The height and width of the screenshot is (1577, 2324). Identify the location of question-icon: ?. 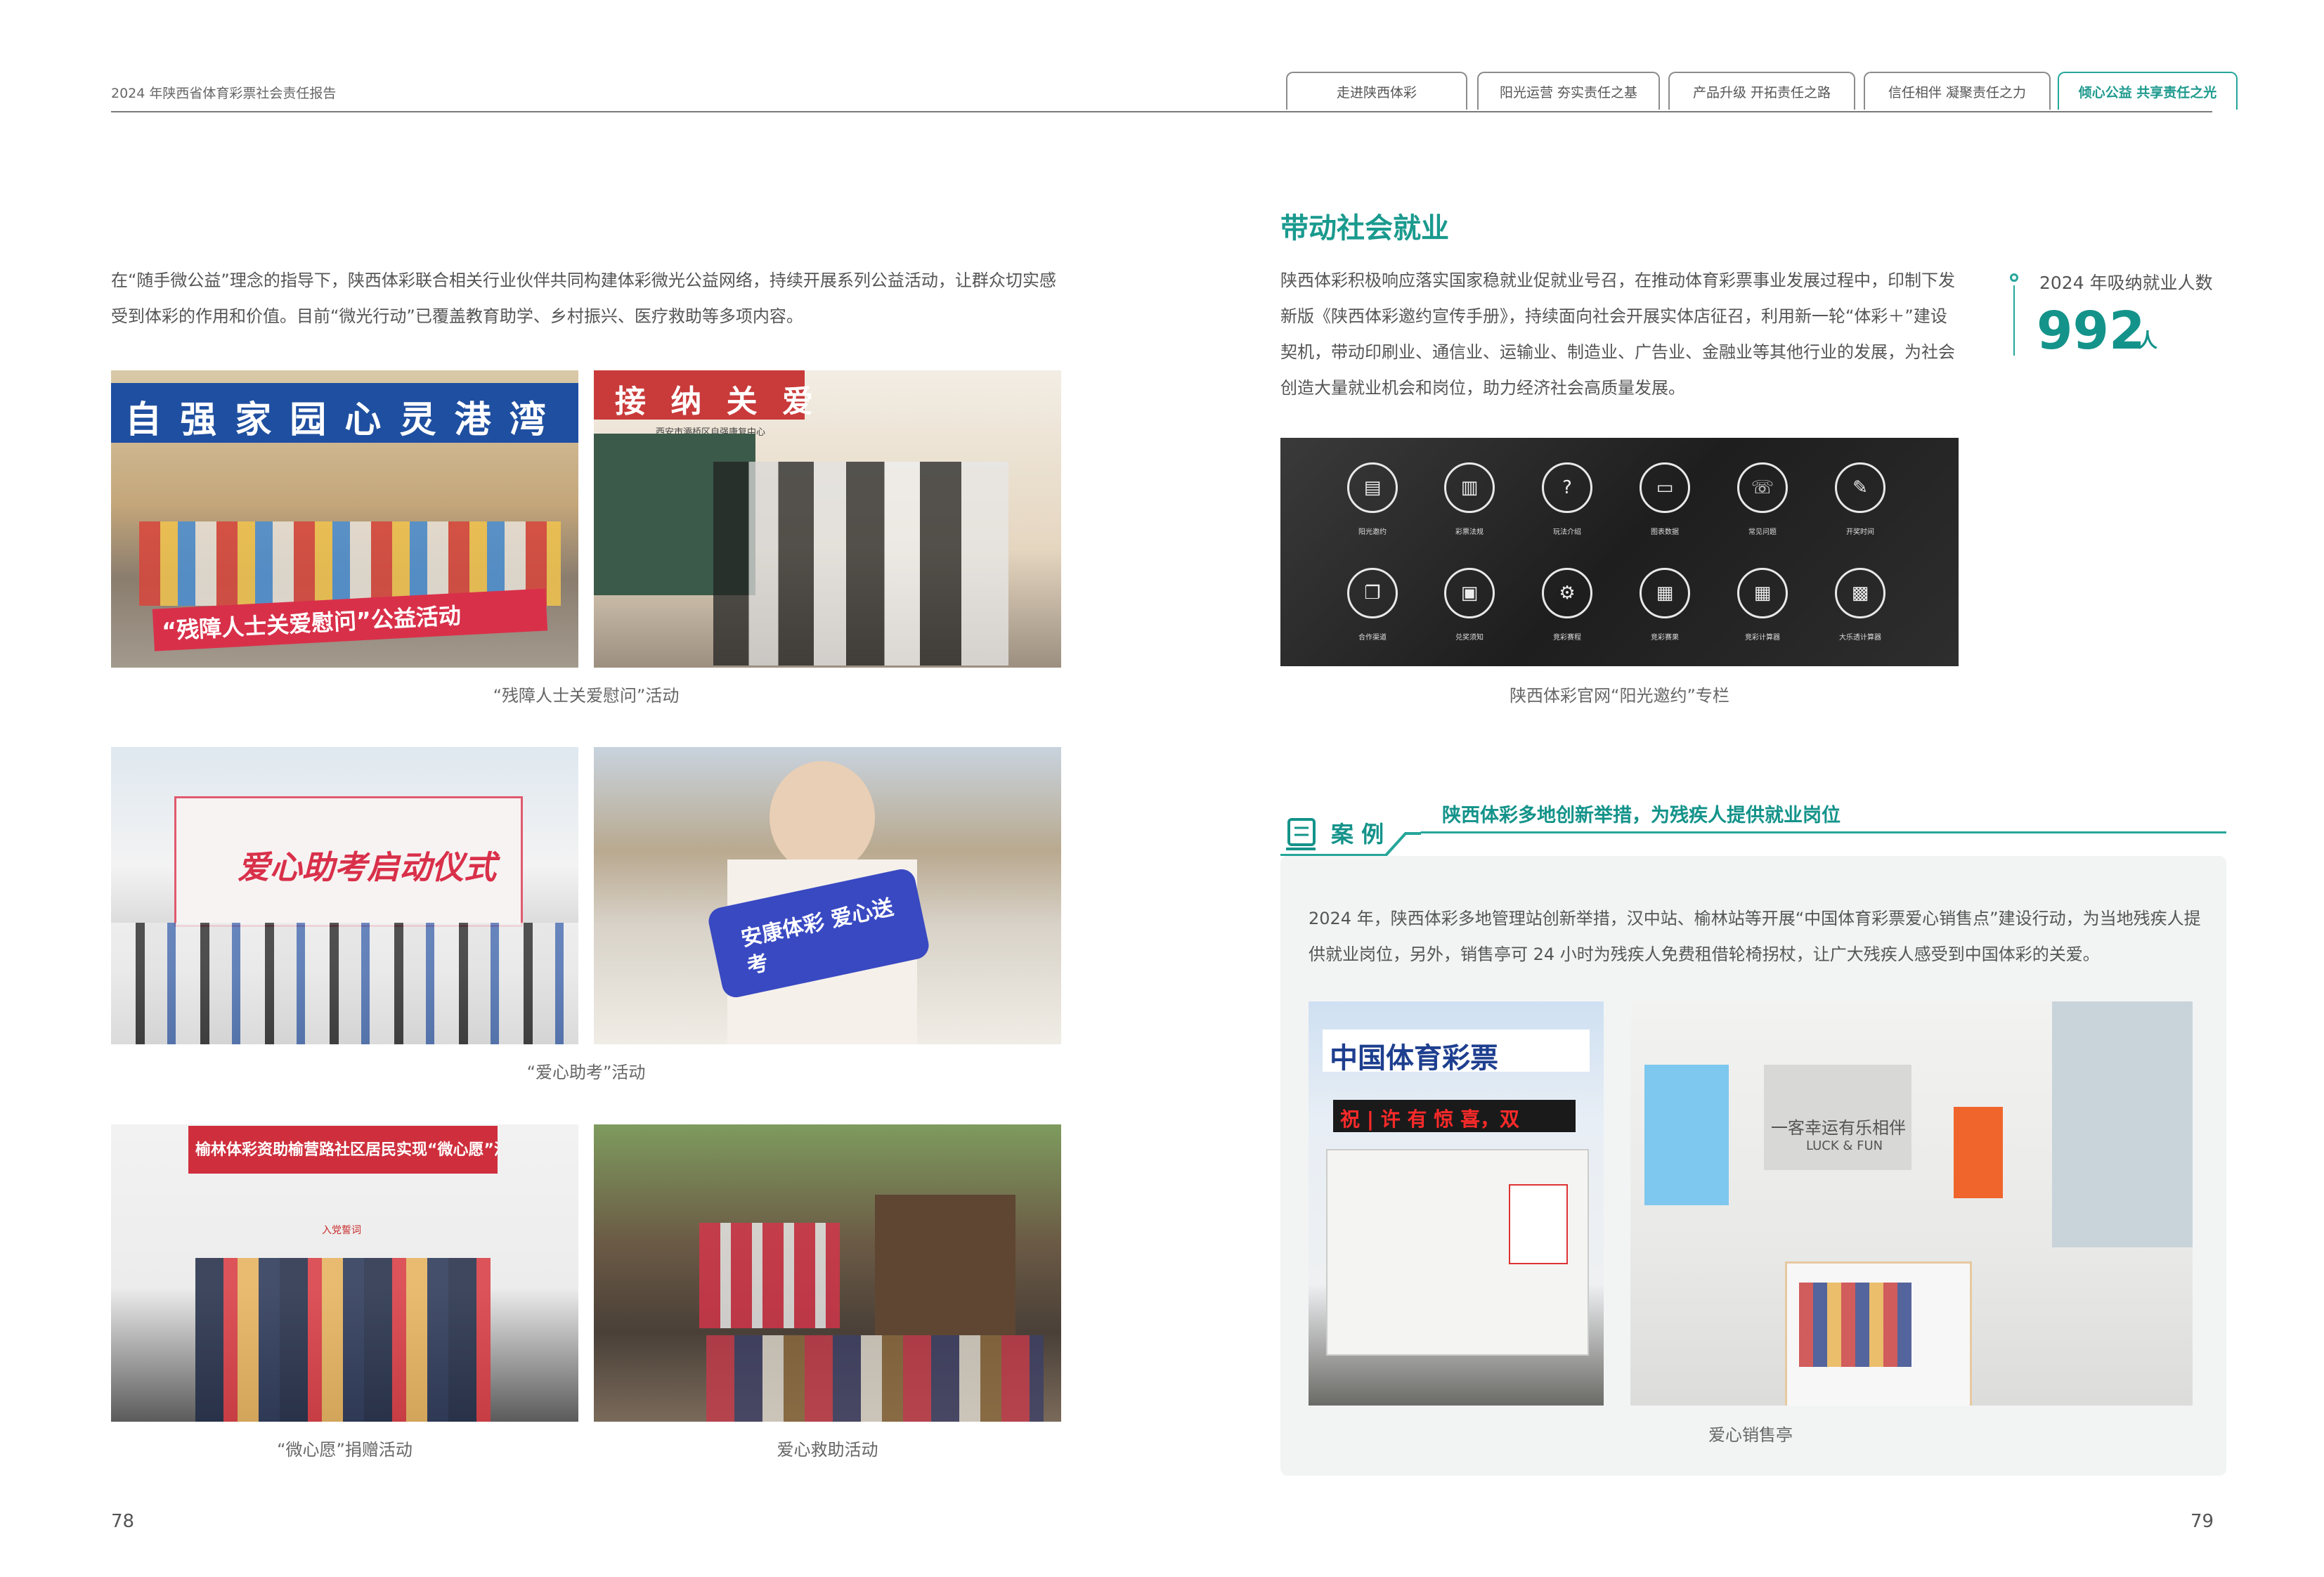
(1567, 487).